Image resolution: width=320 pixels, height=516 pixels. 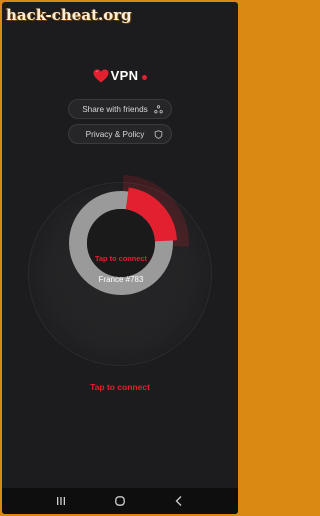 I want to click on privacy-label: Privacy & Policy, so click(x=115, y=134).